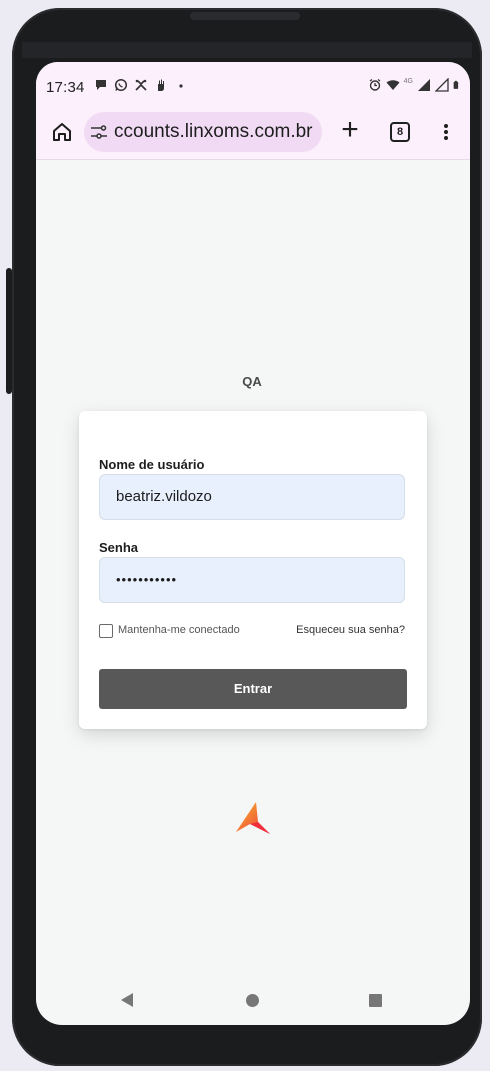  I want to click on whatsapp-icon, so click(121, 85).